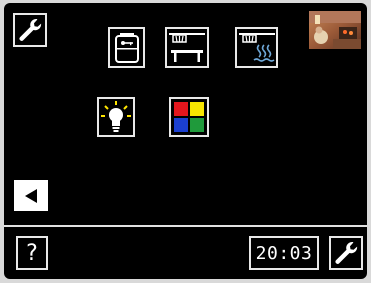 This screenshot has width=371, height=283. I want to click on sauna-bench-button, so click(187, 47).